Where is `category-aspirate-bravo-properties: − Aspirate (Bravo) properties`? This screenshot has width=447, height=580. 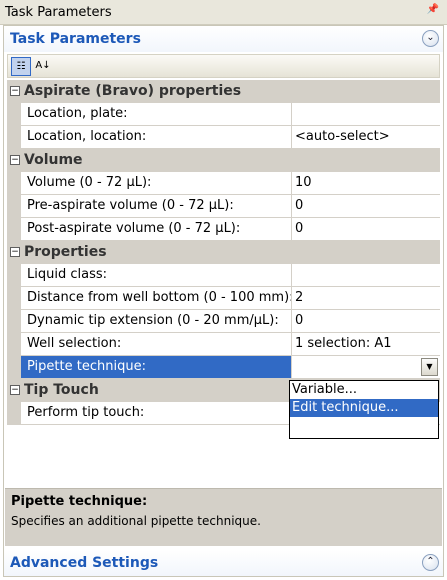
category-aspirate-bravo-properties: − Aspirate (Bravo) properties is located at coordinates (223, 91).